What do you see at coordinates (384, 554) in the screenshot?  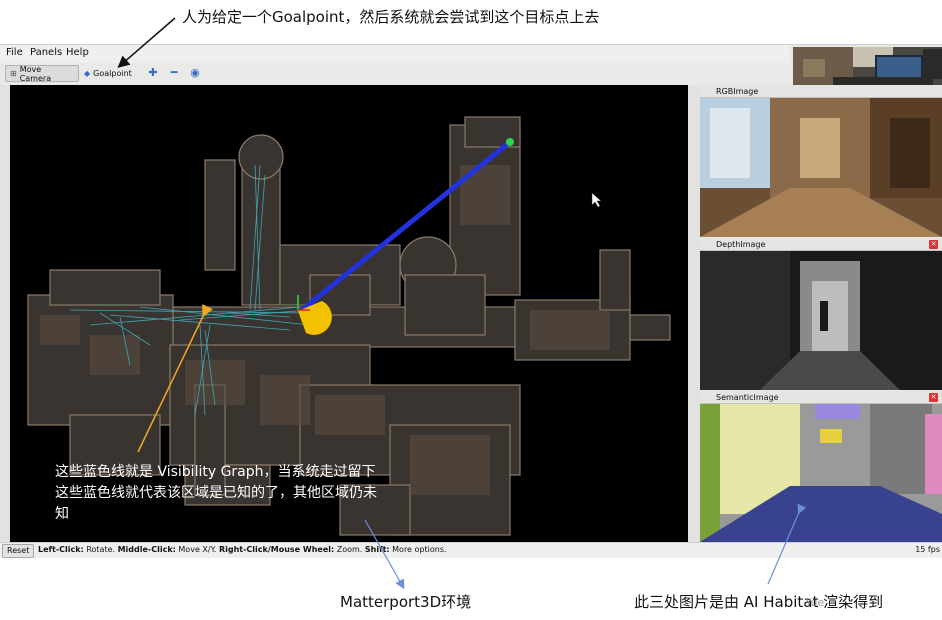 I see `environment-arrow` at bounding box center [384, 554].